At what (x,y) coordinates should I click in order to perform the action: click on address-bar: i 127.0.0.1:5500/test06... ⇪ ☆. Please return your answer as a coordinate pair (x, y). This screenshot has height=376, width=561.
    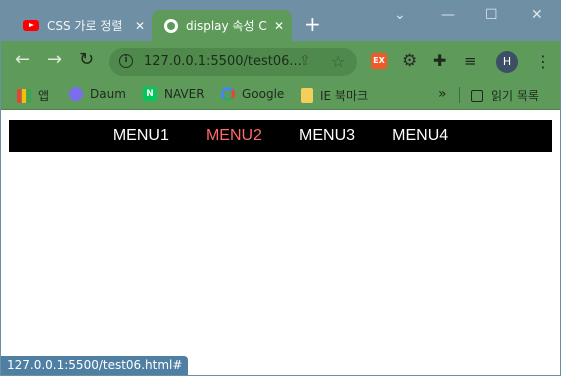
    Looking at the image, I should click on (233, 62).